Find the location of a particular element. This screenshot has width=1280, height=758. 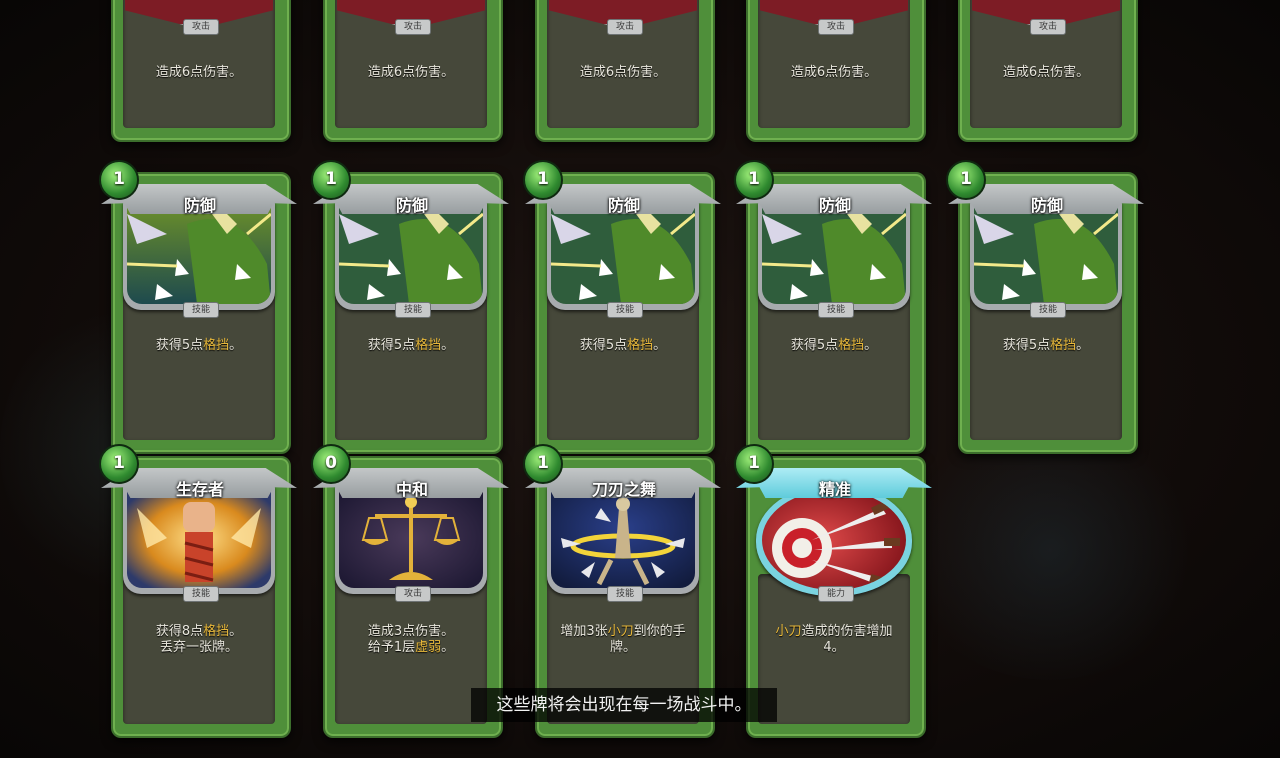

card-description: 小刀造成的伤害增加 4。 is located at coordinates (834, 639).